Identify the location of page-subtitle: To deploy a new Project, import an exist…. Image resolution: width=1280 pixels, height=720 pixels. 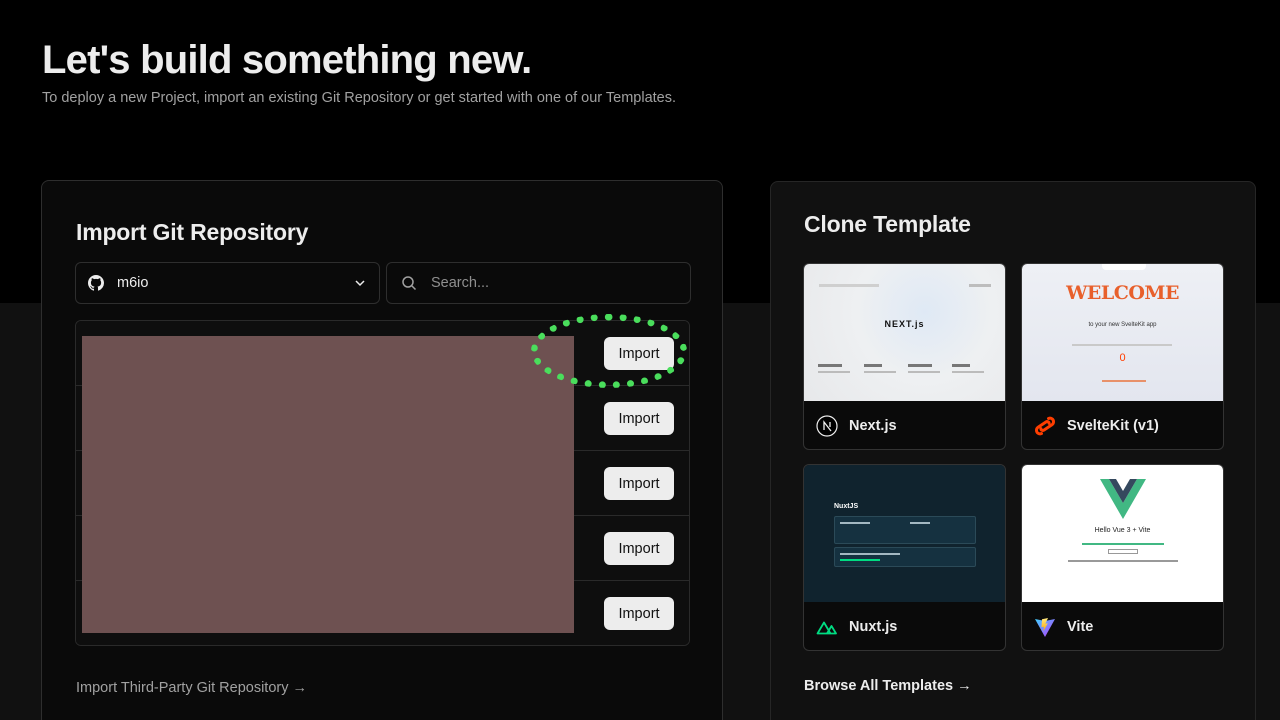
(359, 98).